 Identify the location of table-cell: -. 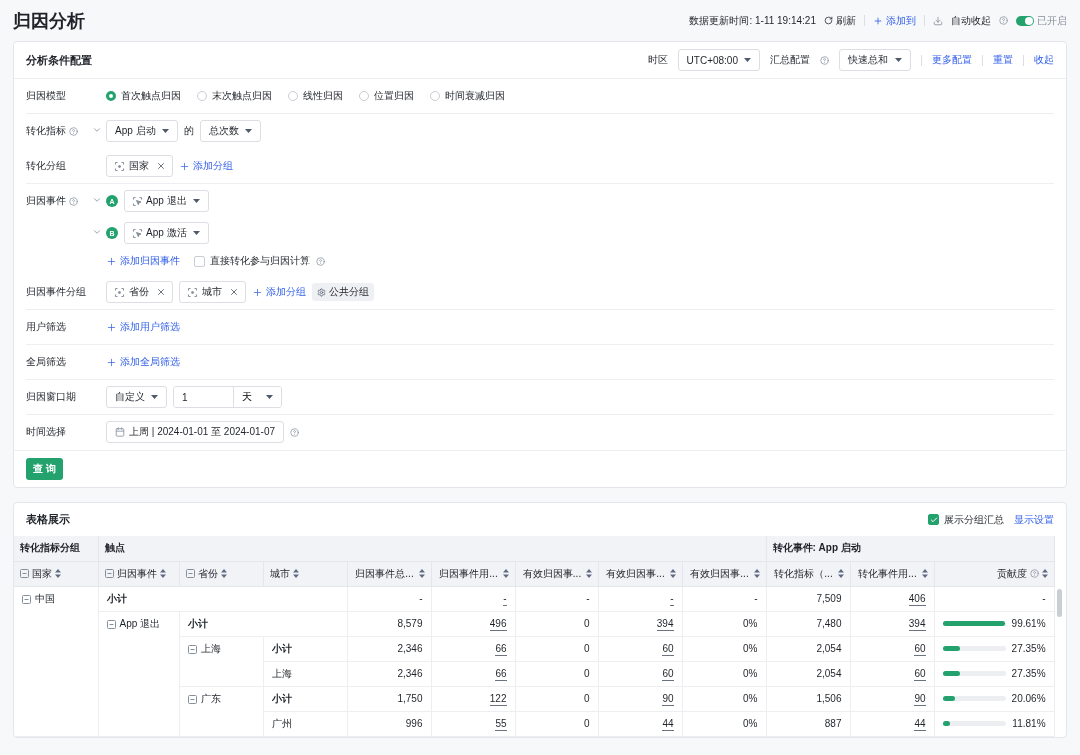
(724, 598).